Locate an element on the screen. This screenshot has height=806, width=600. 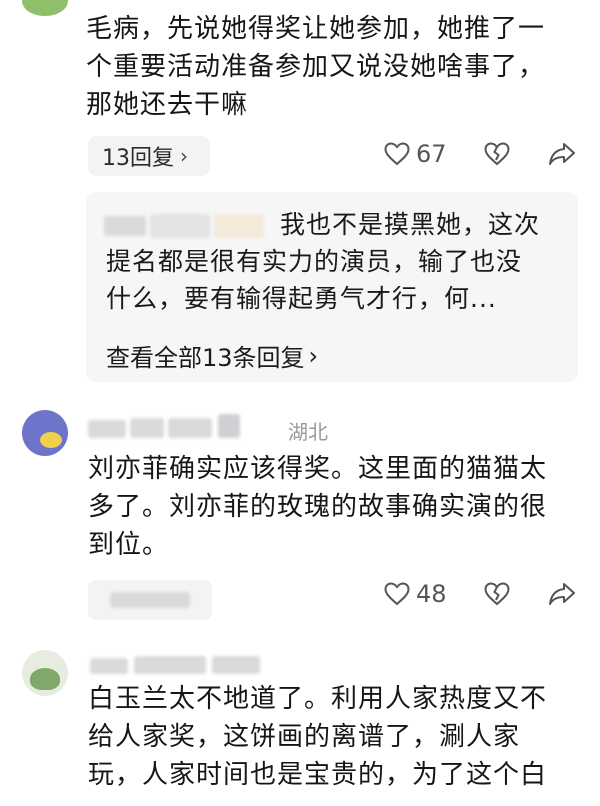
comment-line: 玩，人家时间也是宝贵的，为了这个白 is located at coordinates (318, 775).